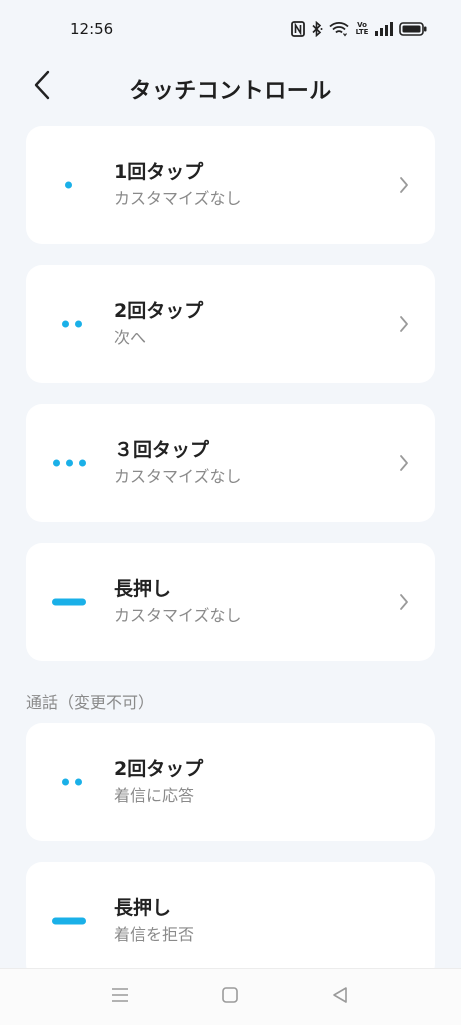  I want to click on gesture-subtitle: 次へ, so click(130, 337).